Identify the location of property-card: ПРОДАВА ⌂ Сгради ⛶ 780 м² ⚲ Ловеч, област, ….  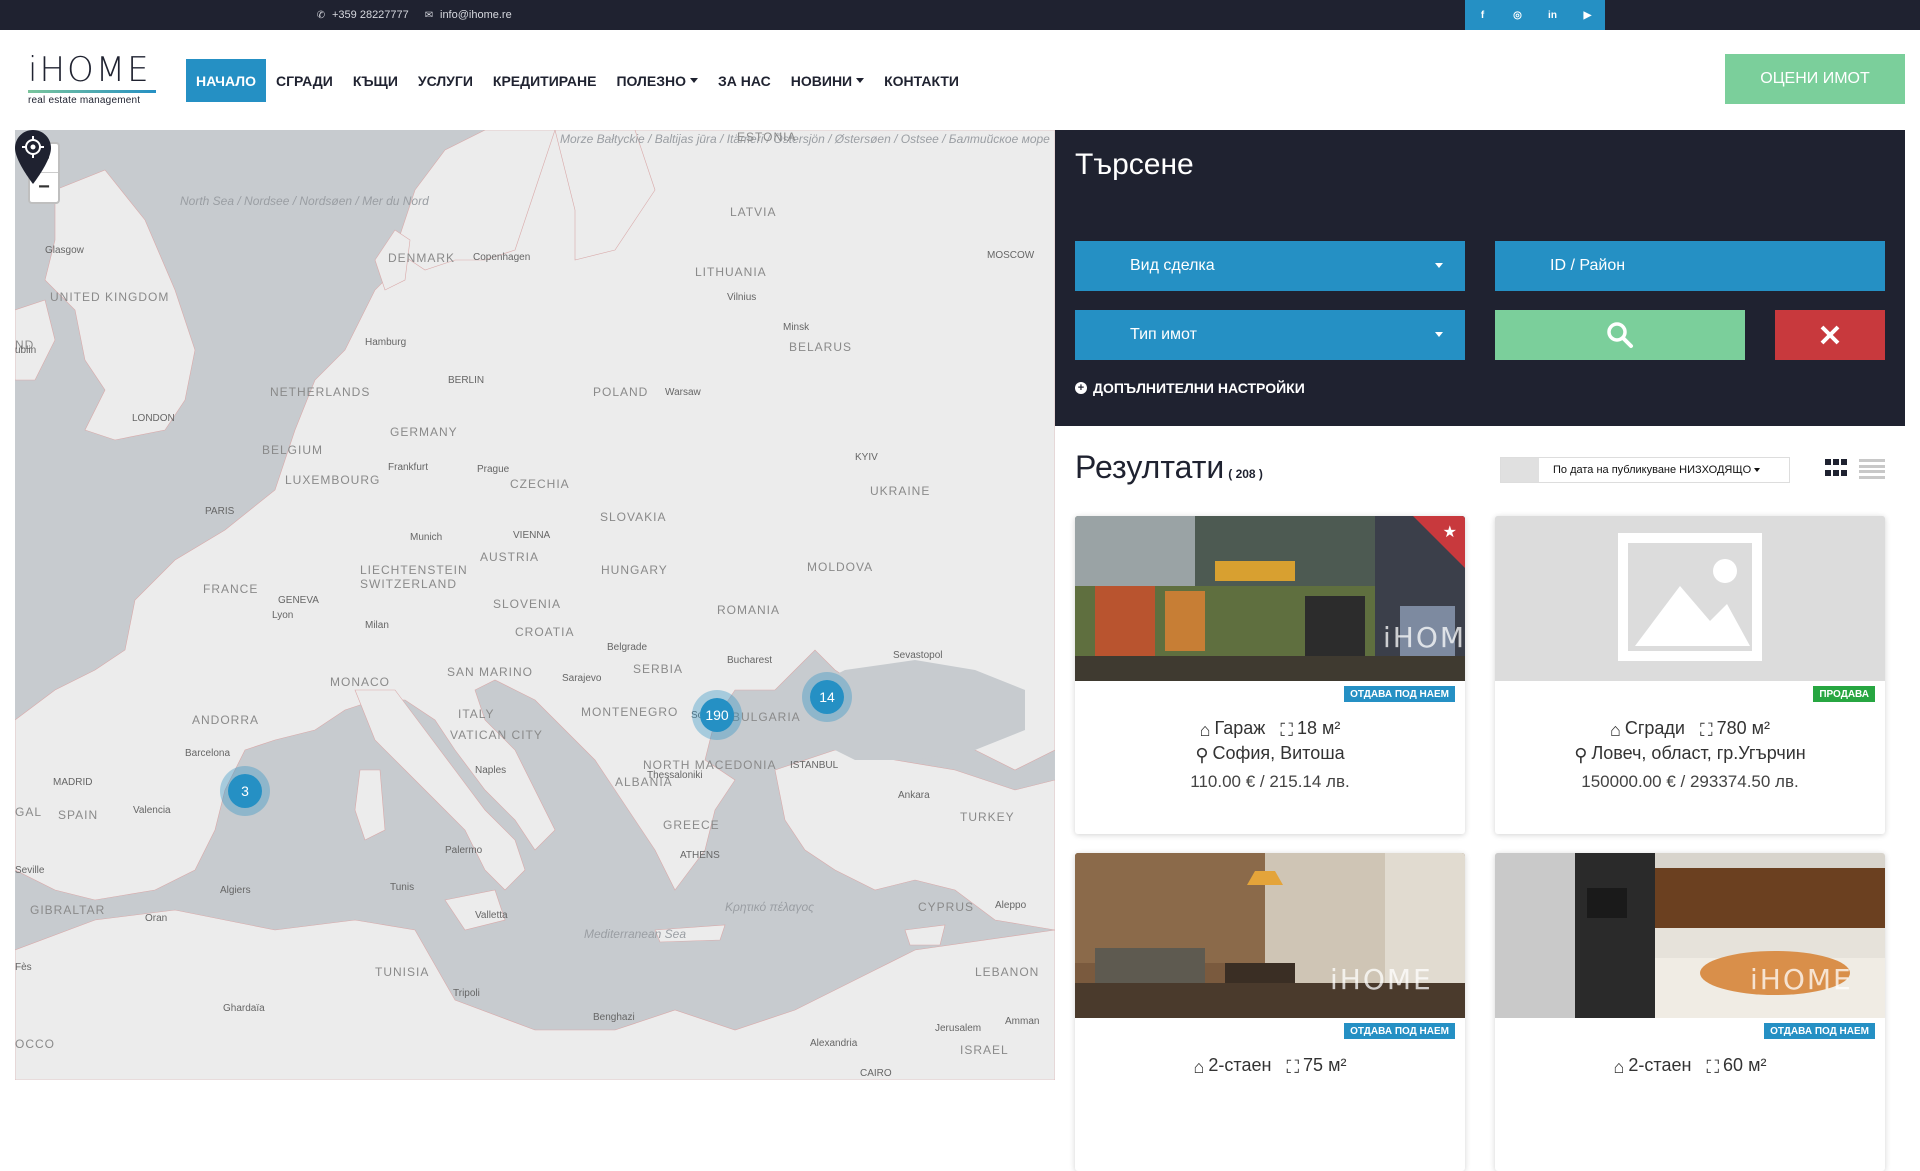
(1690, 675).